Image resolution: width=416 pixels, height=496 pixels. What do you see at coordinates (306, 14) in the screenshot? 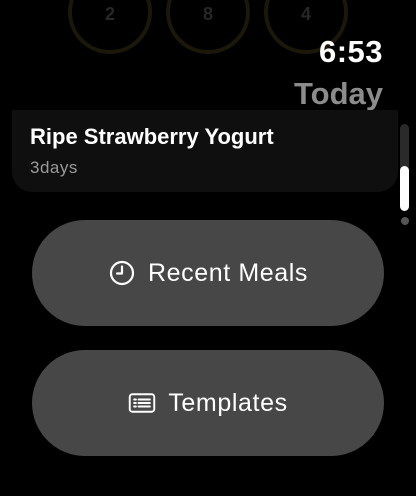
I see `ring-label: 4` at bounding box center [306, 14].